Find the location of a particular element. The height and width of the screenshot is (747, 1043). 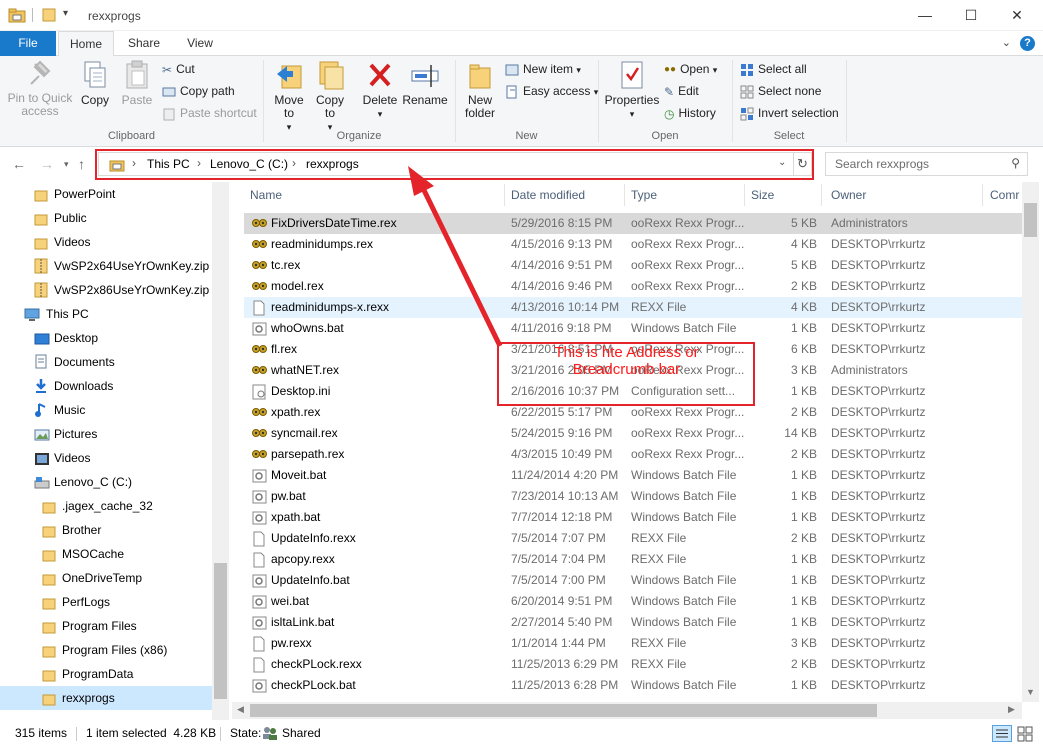

column-header-owner: Owner is located at coordinates (848, 195).